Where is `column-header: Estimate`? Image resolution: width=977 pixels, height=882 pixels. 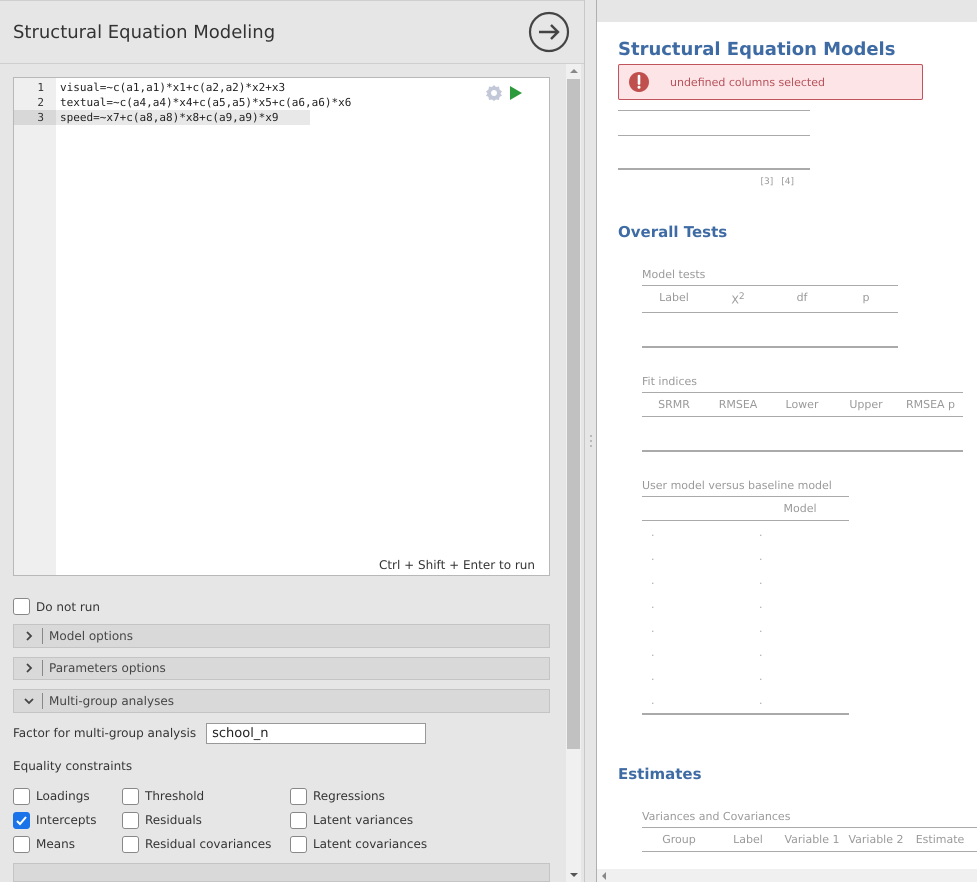
column-header: Estimate is located at coordinates (940, 840).